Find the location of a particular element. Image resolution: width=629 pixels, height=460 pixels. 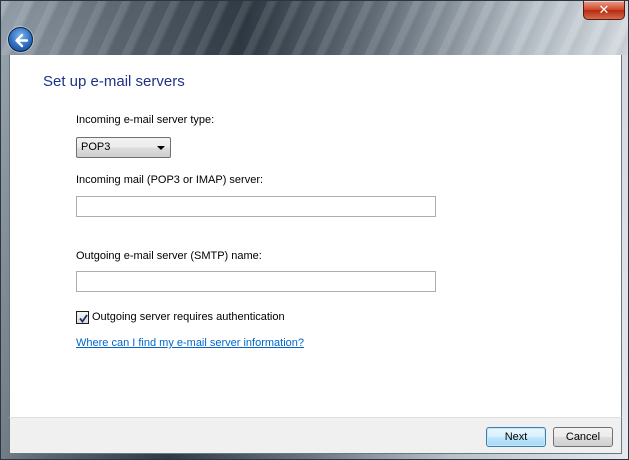

outgoing-server-input is located at coordinates (256, 281).